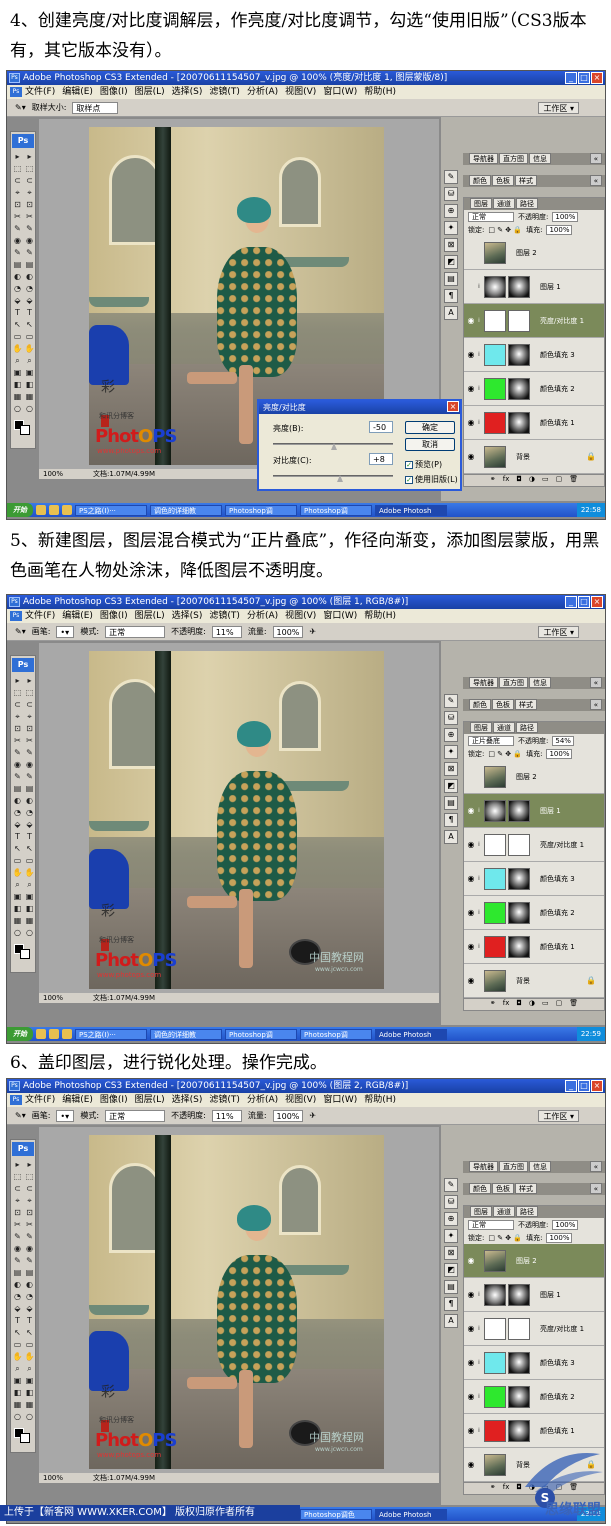 Image resolution: width=611 pixels, height=1526 pixels. I want to click on layer-row: ⁞ 图层 1, so click(534, 287).